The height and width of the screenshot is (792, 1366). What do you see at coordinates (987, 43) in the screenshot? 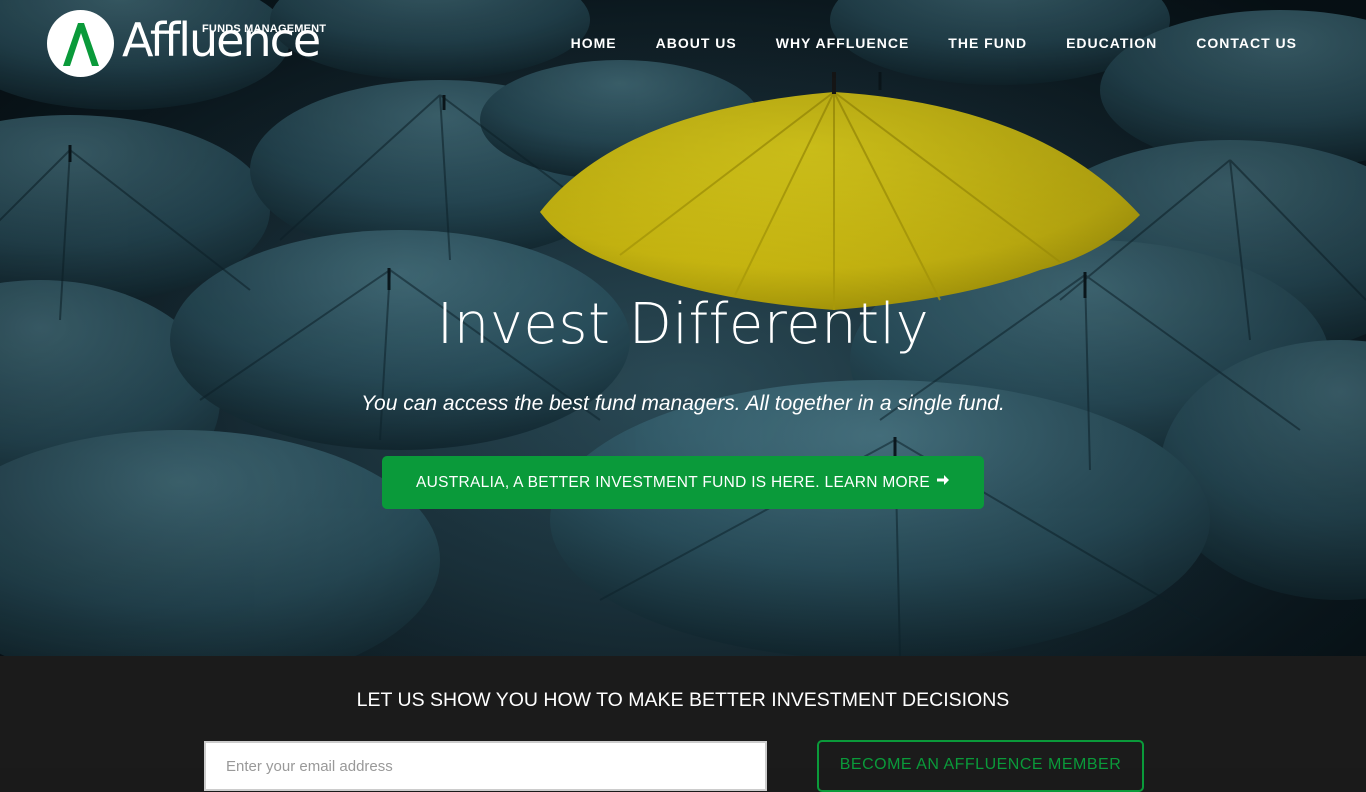
I see `nav-the-fund: THE FUND` at bounding box center [987, 43].